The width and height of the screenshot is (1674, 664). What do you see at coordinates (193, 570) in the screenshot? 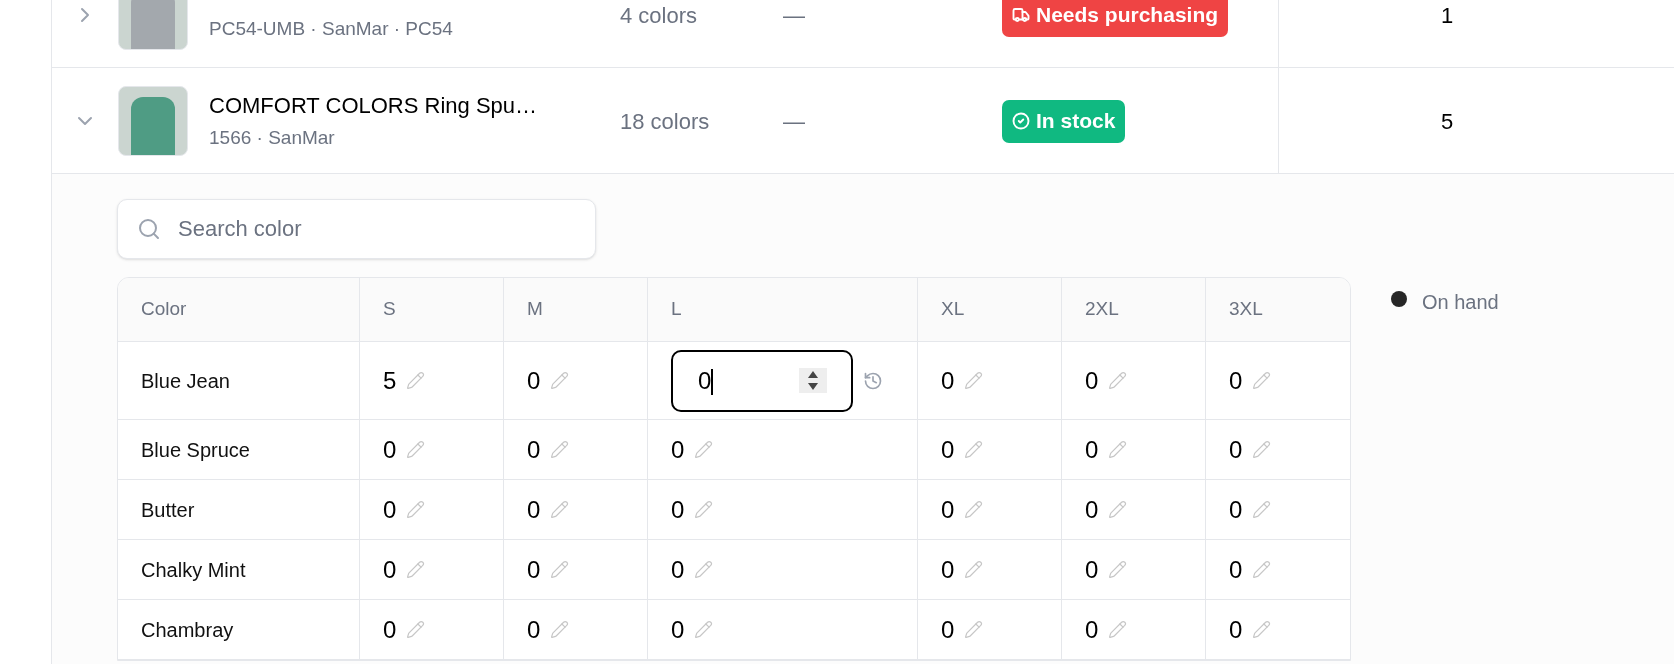
I see `color-name: Chalky Mint` at bounding box center [193, 570].